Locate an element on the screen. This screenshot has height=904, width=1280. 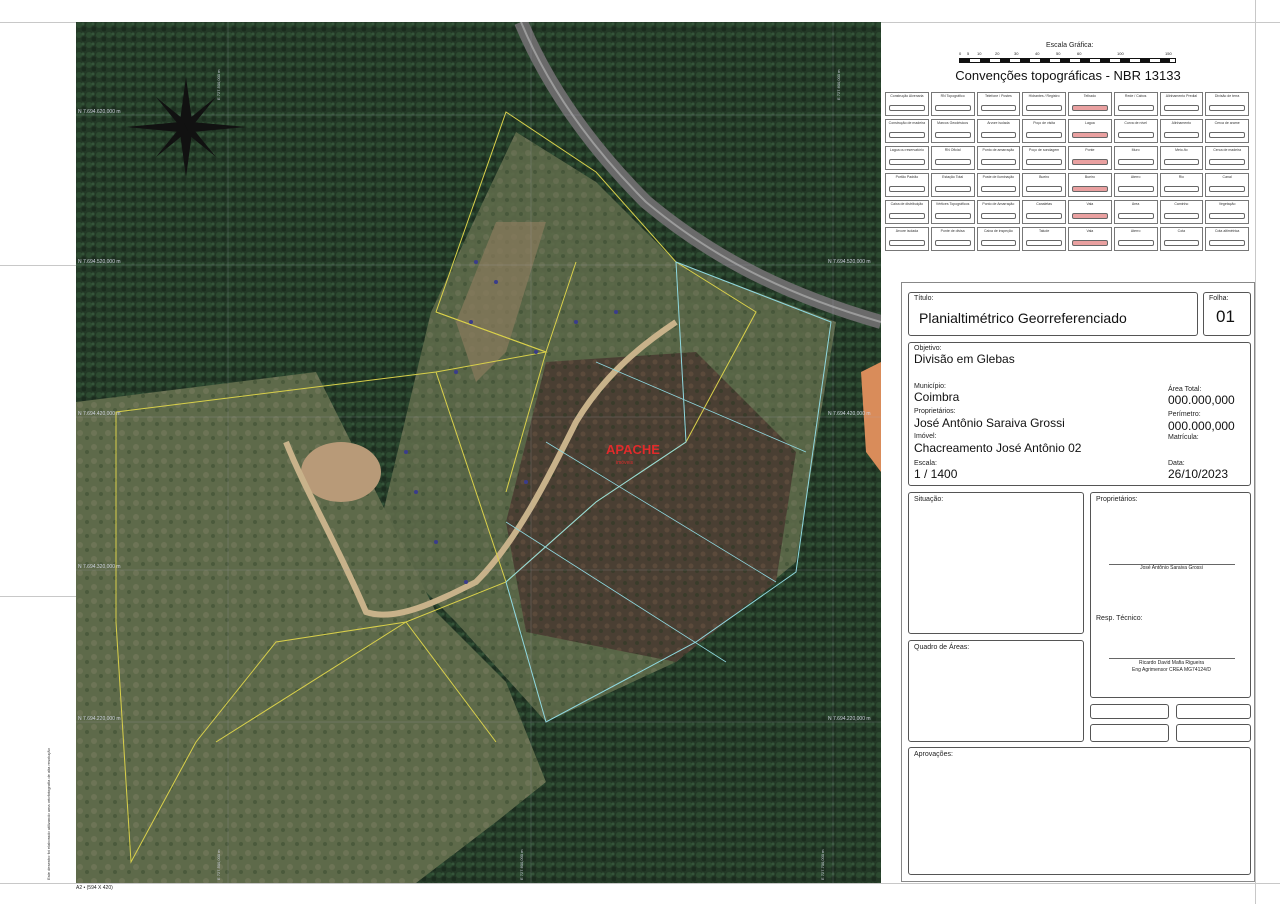
legend-symbol-label: Caixa de distribuição is located at coordinates (907, 204).